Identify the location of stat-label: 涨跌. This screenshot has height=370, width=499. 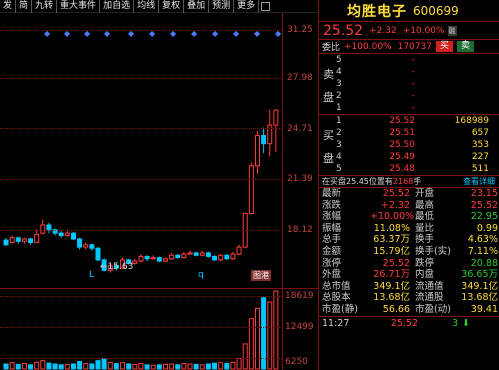
(332, 205).